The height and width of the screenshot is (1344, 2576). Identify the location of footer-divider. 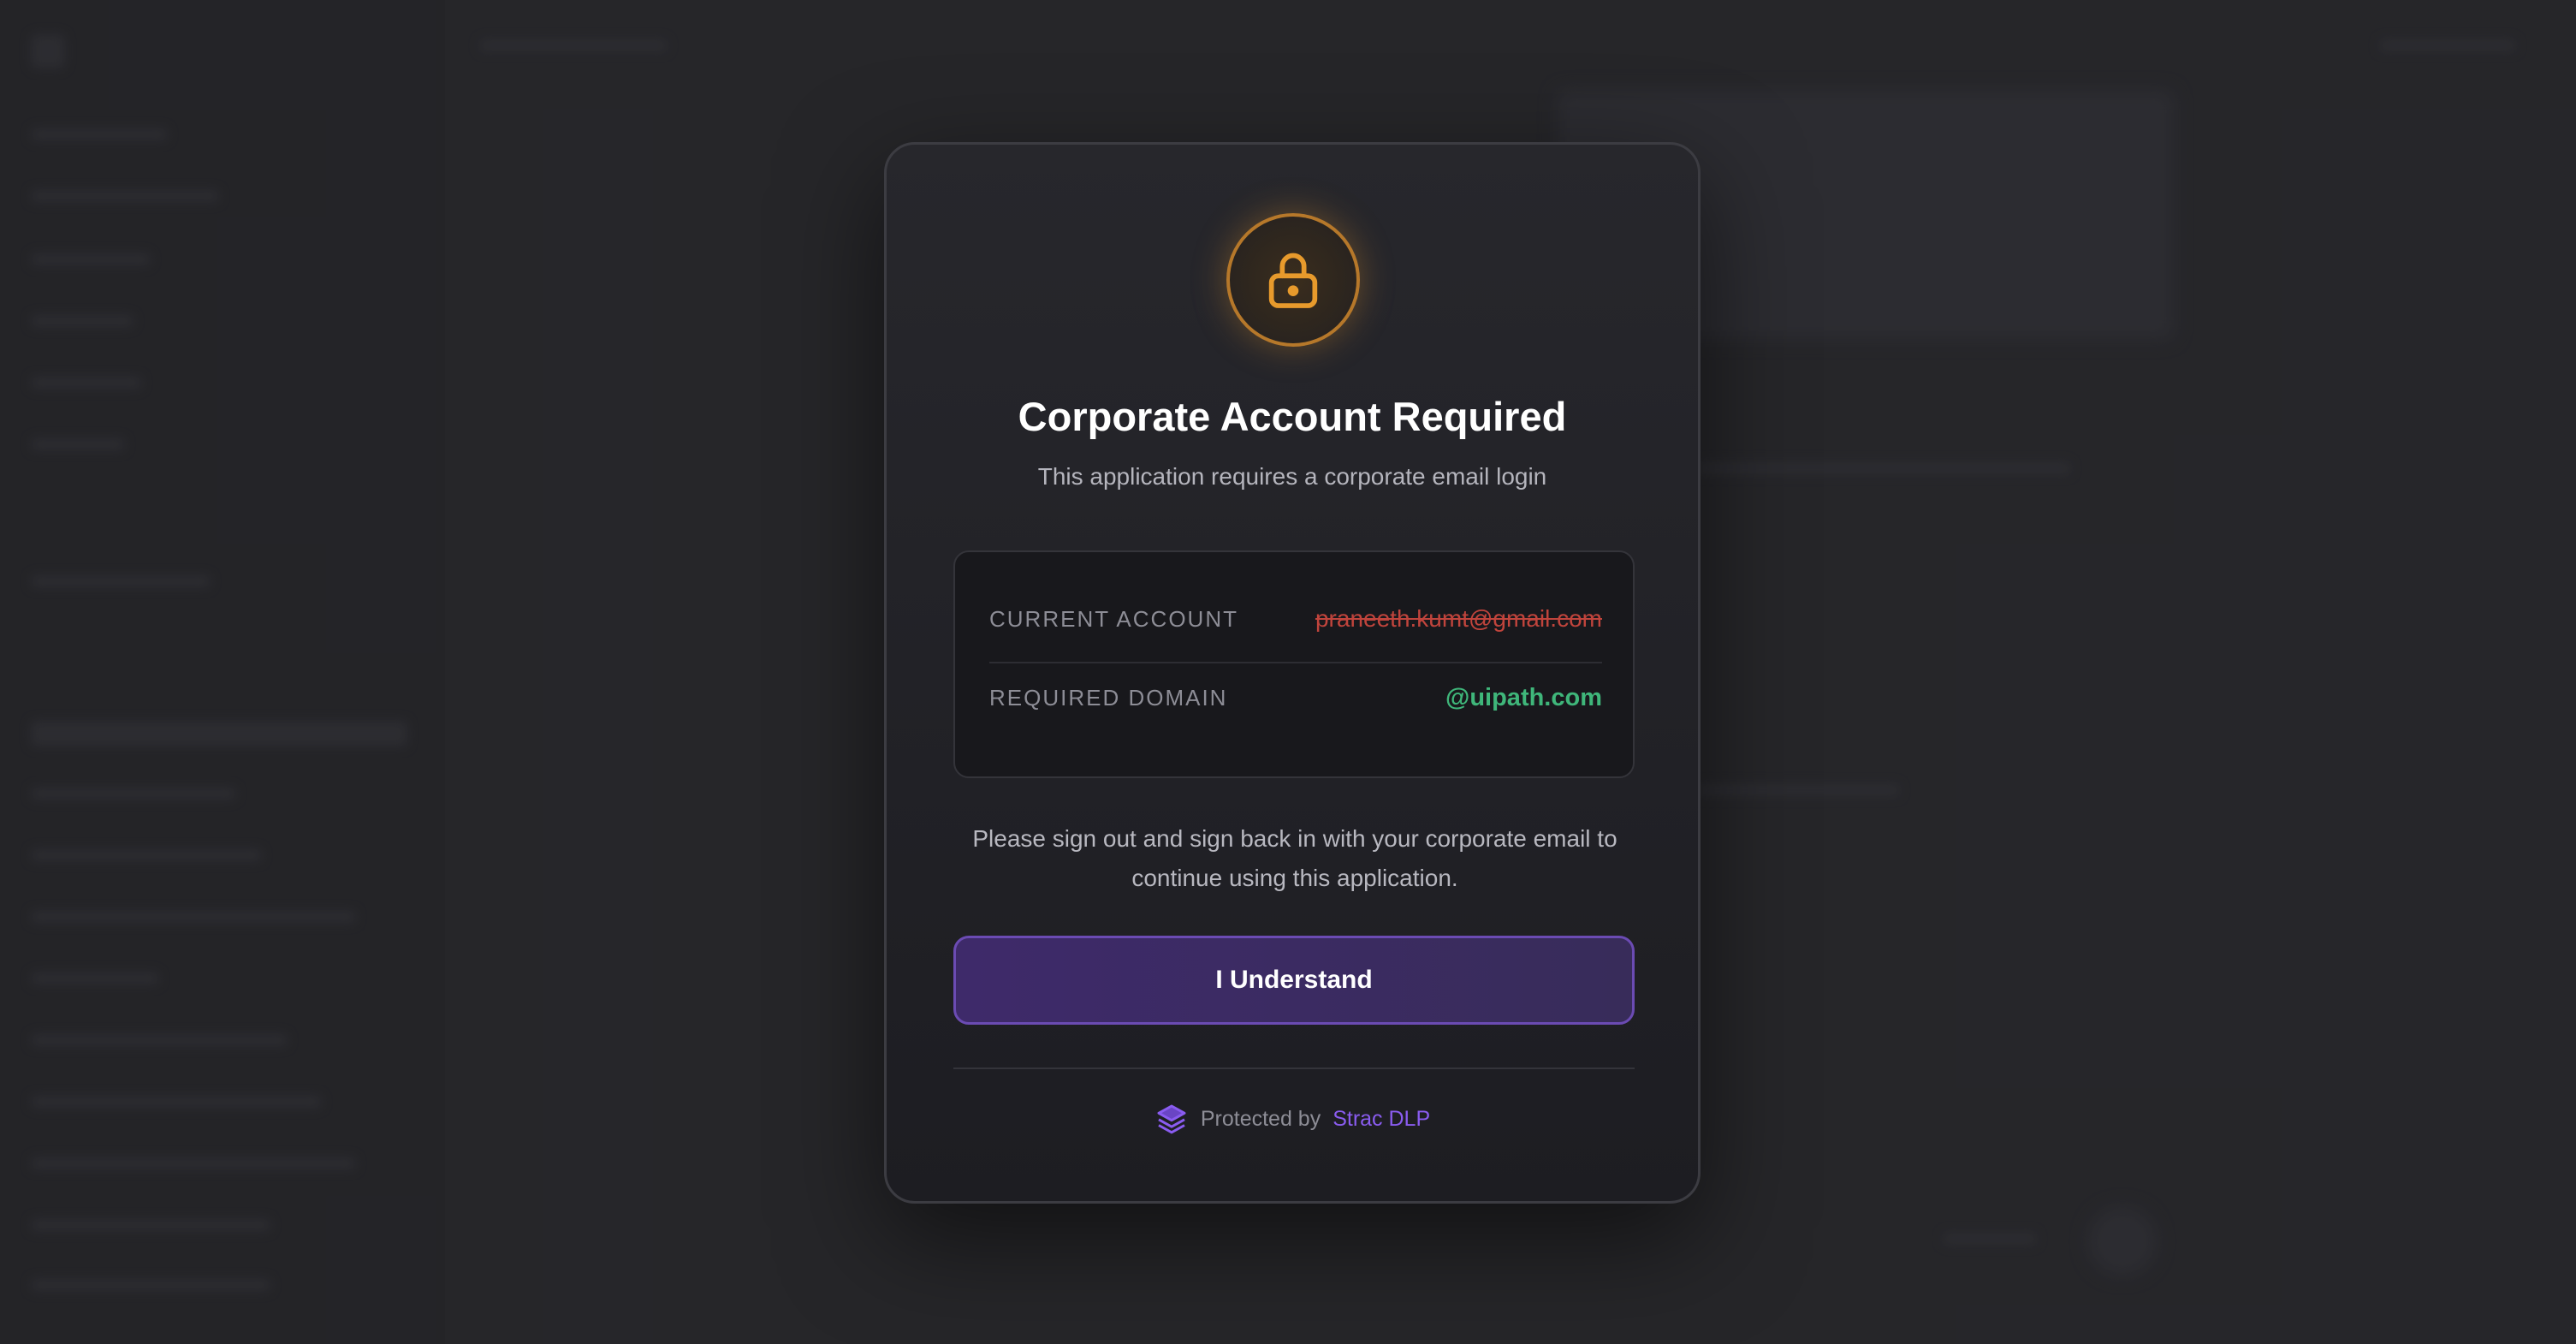
(1294, 1068).